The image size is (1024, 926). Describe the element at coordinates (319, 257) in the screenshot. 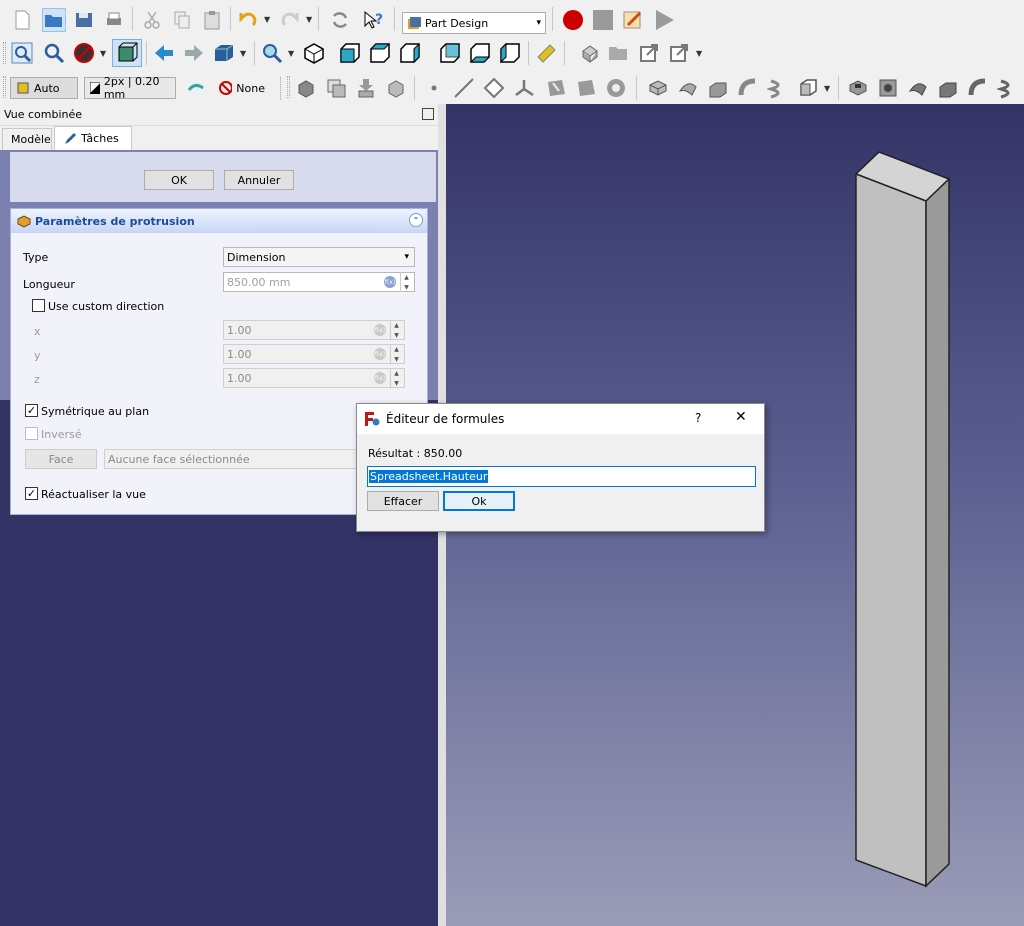

I see `type-select: Dimension ▾` at that location.